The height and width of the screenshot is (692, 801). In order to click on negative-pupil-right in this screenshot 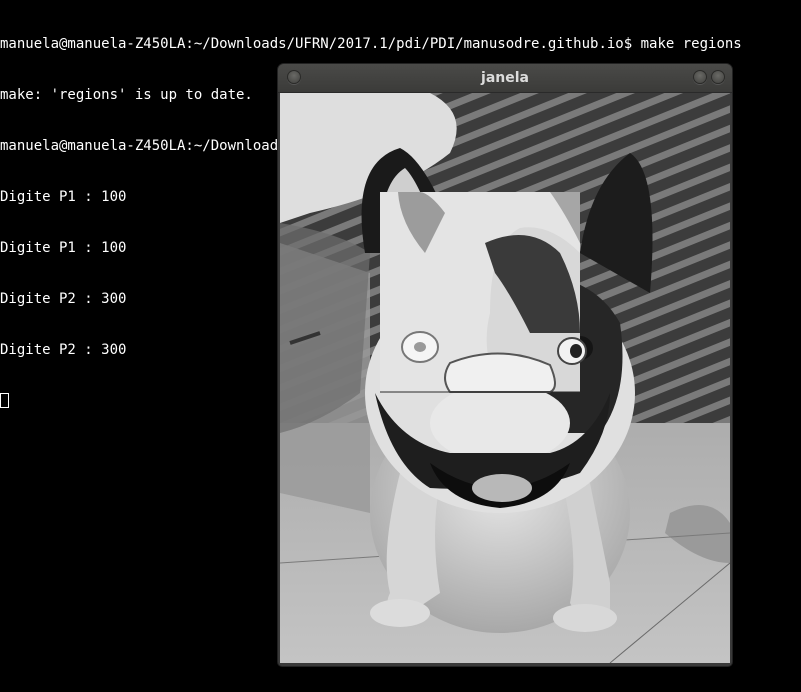, I will do `click(576, 351)`.